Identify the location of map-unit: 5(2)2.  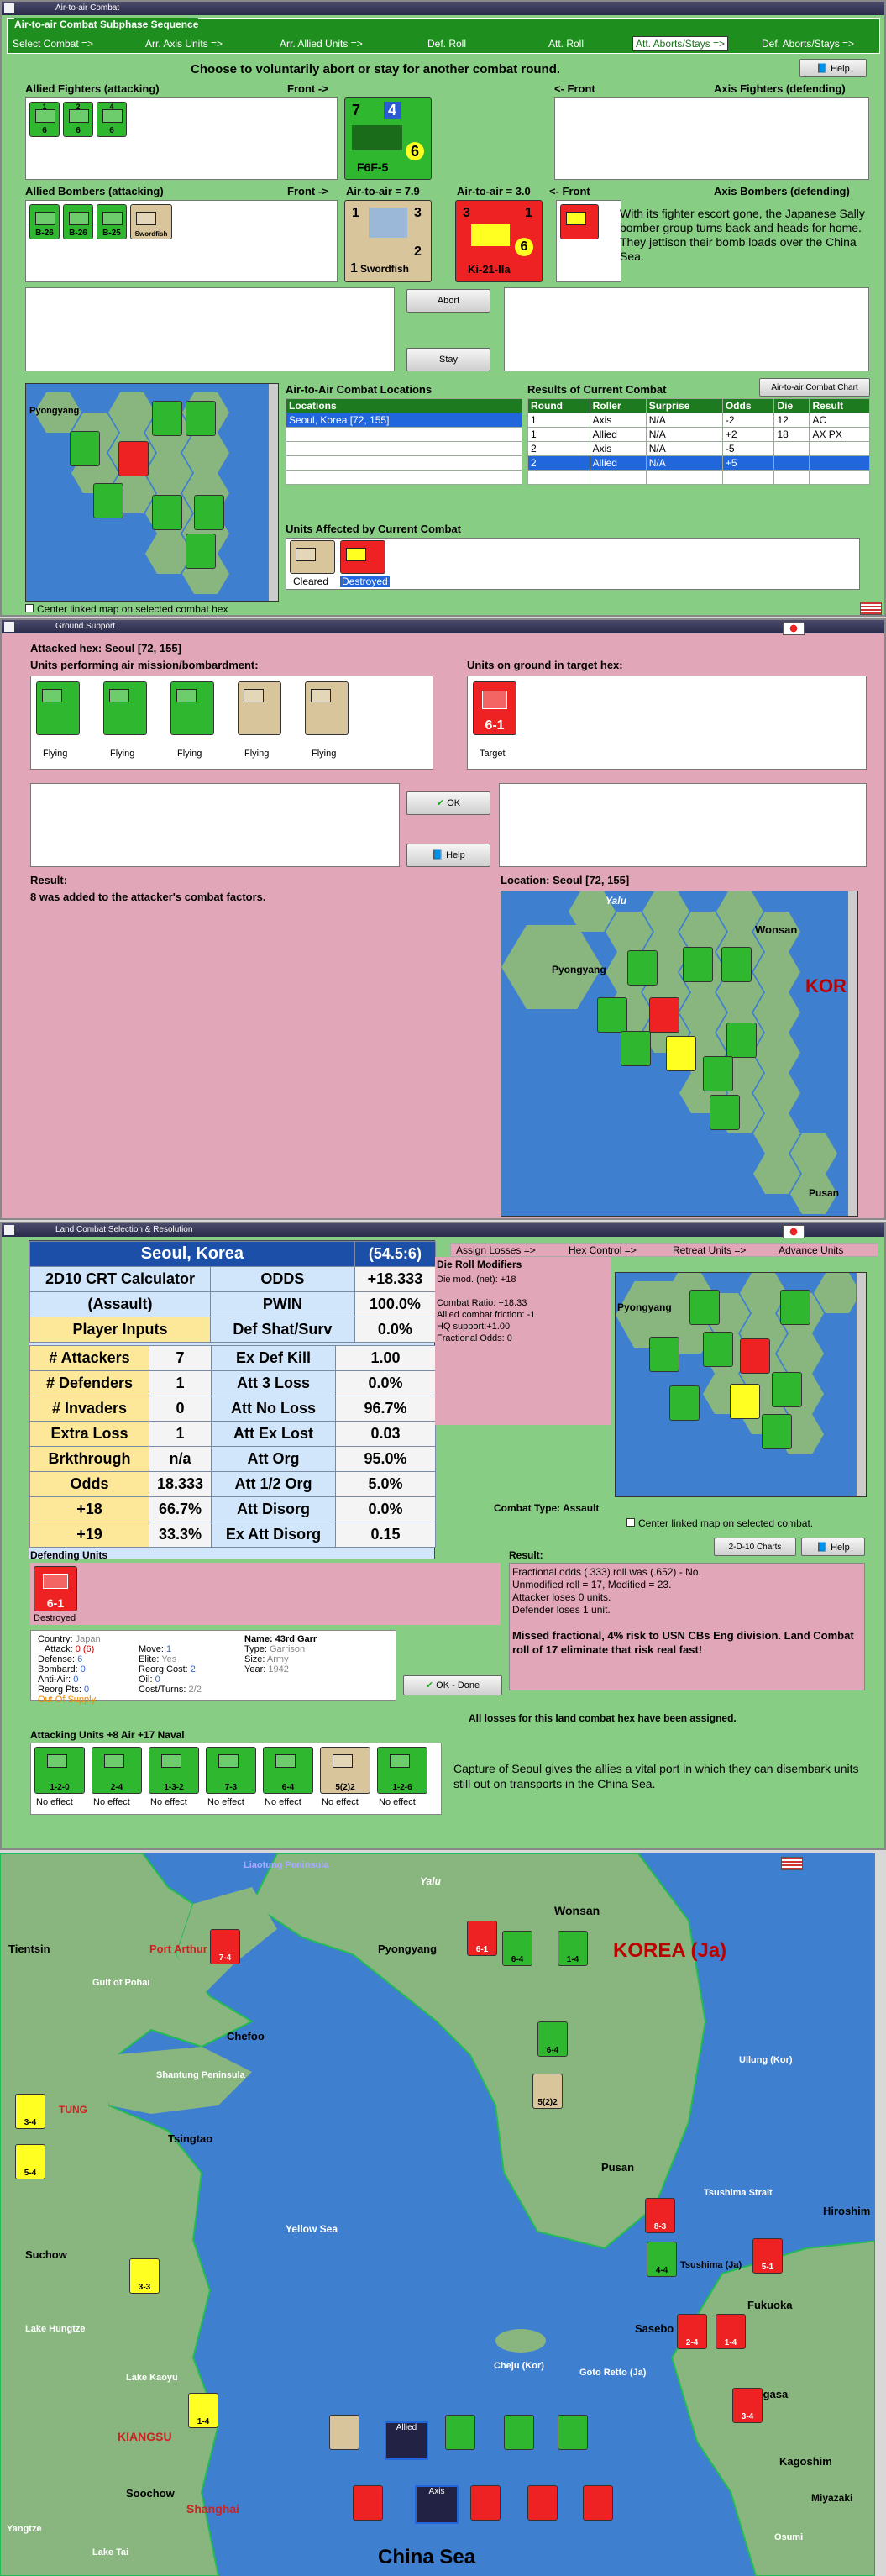
(547, 2091).